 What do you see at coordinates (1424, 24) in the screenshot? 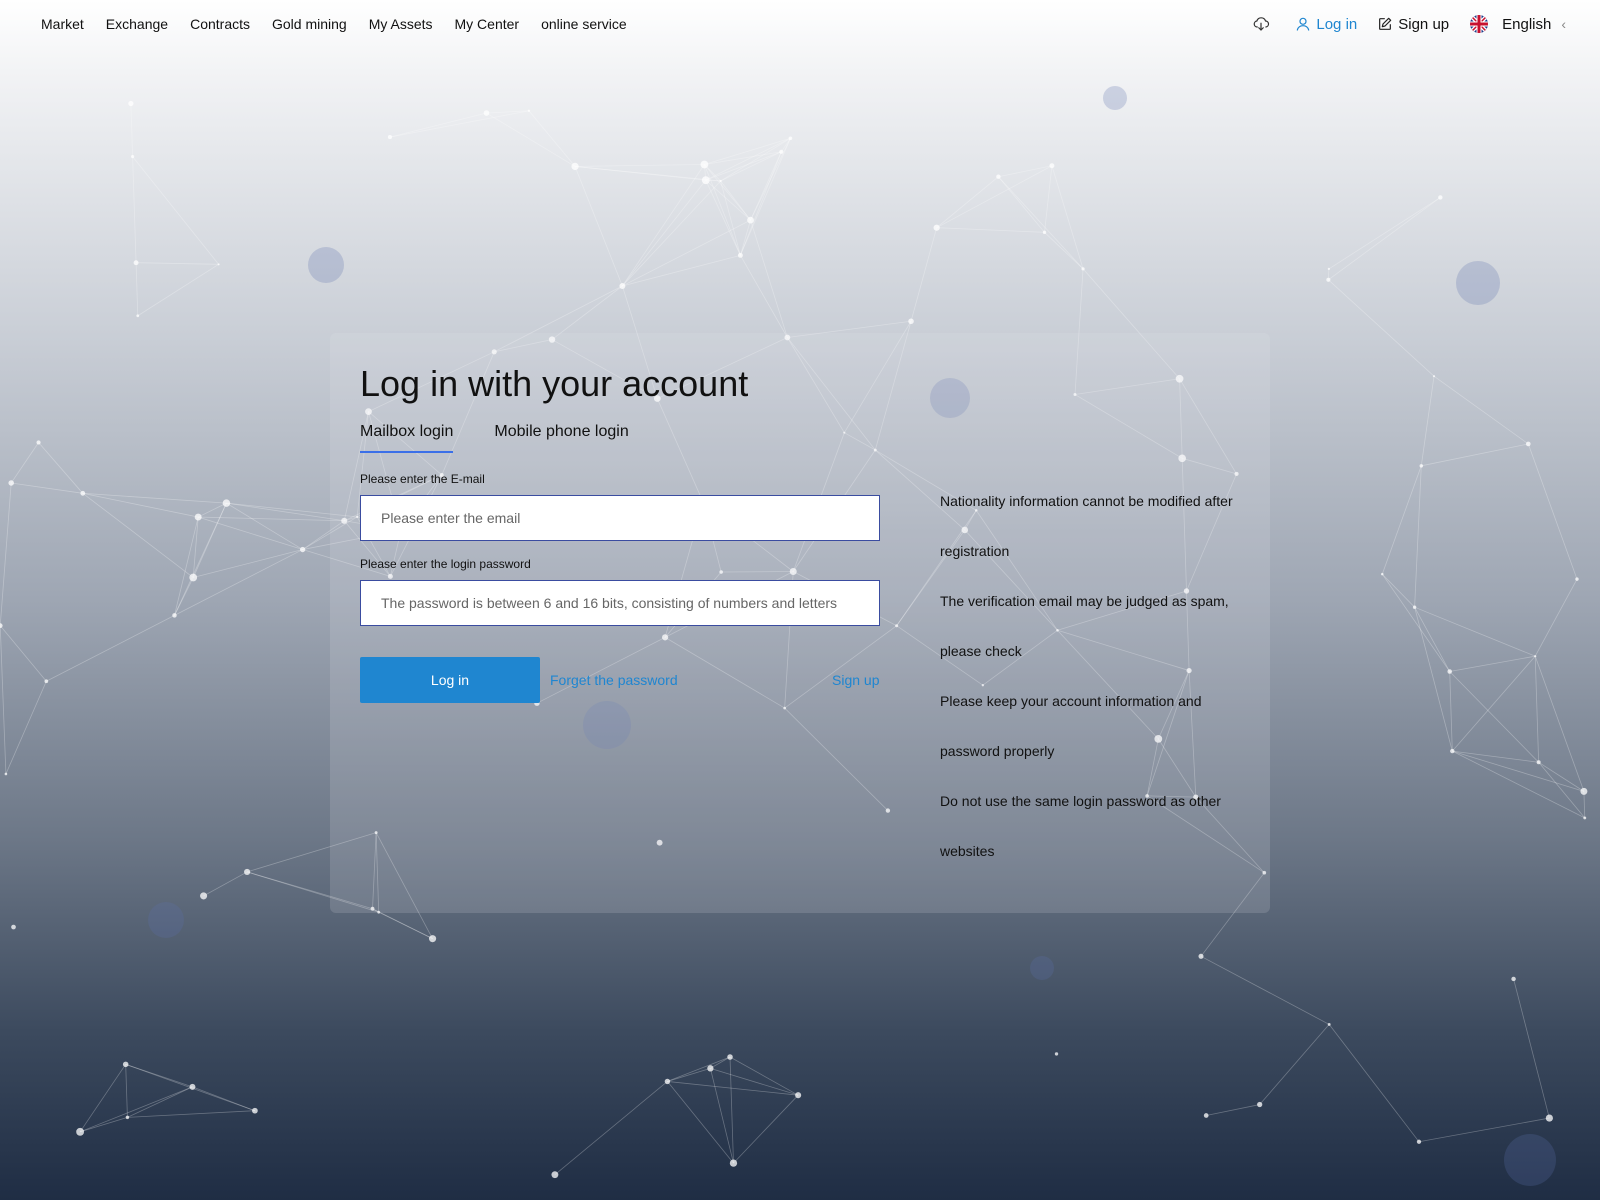
I see `signup-link-label: Sign up` at bounding box center [1424, 24].